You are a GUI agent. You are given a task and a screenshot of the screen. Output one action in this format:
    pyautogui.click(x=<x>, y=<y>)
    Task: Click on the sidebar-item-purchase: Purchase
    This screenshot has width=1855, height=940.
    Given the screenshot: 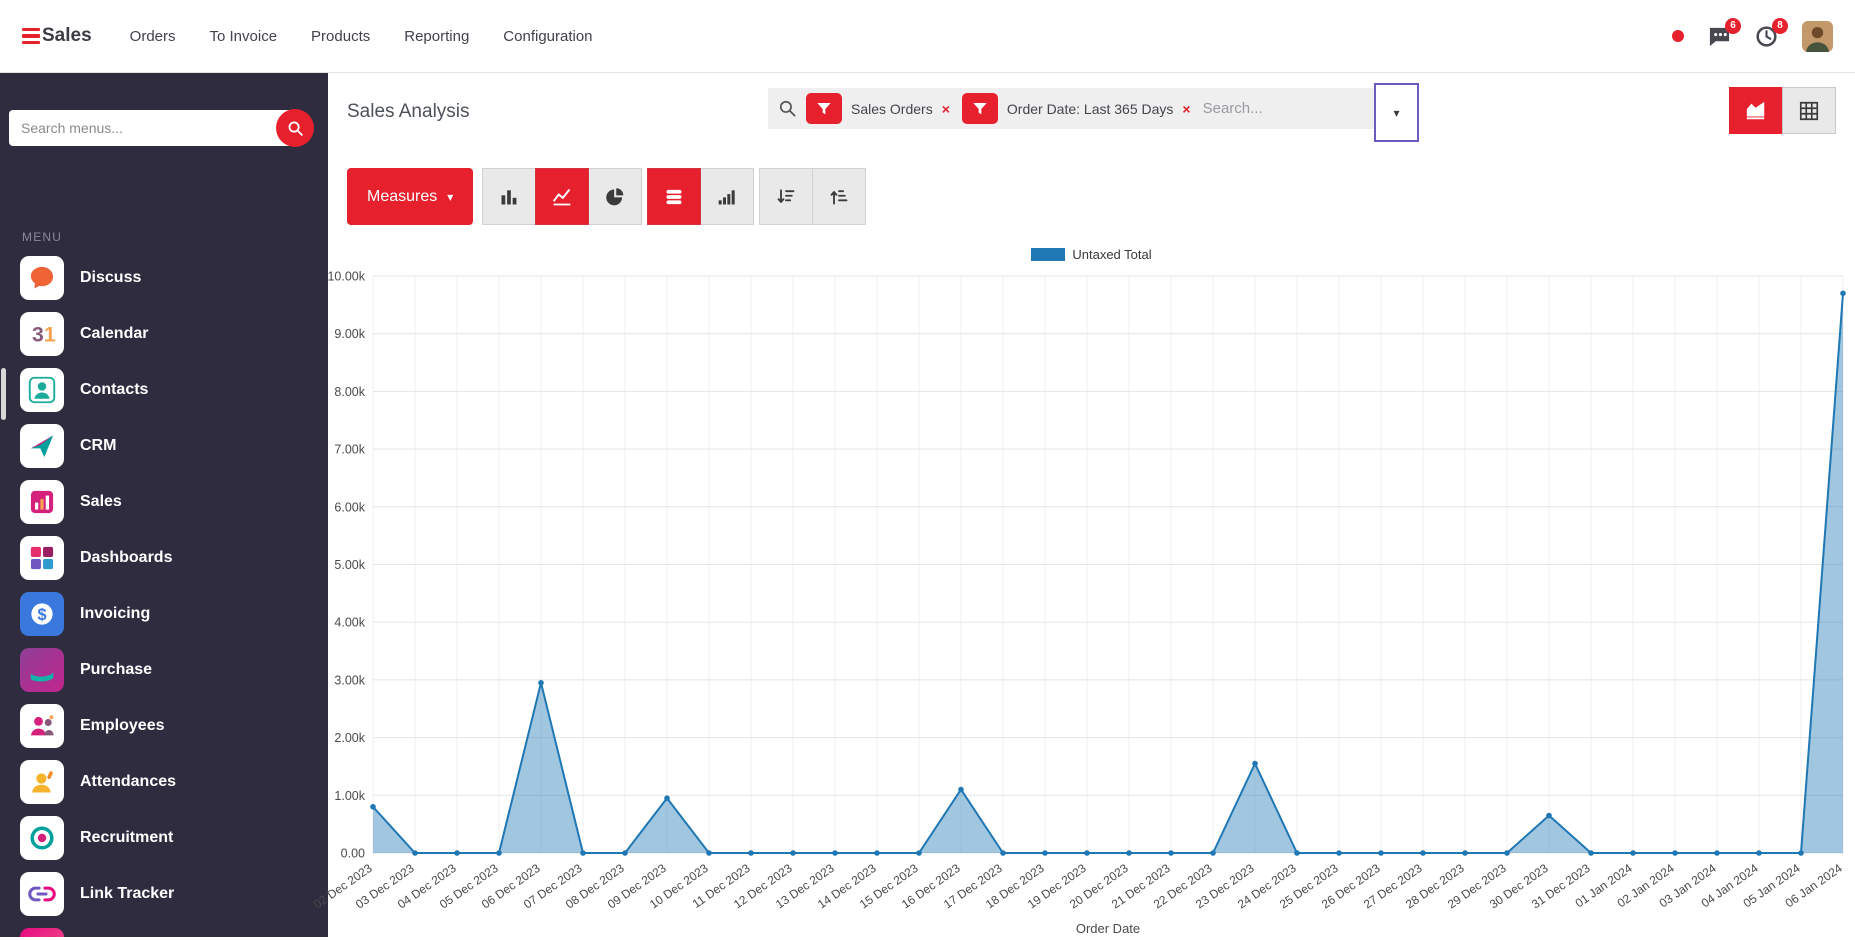 What is the action you would take?
    pyautogui.click(x=164, y=670)
    